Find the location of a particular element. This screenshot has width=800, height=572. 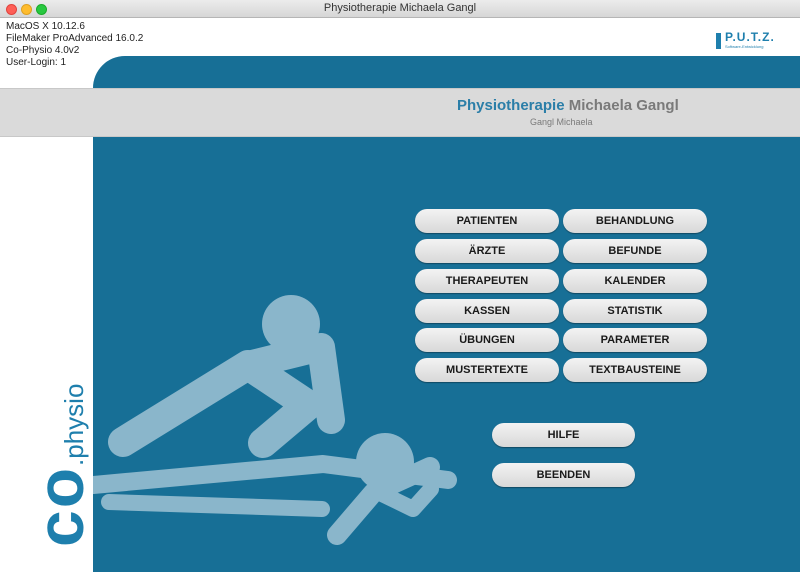

beenden-button: BEENDEN is located at coordinates (563, 475).